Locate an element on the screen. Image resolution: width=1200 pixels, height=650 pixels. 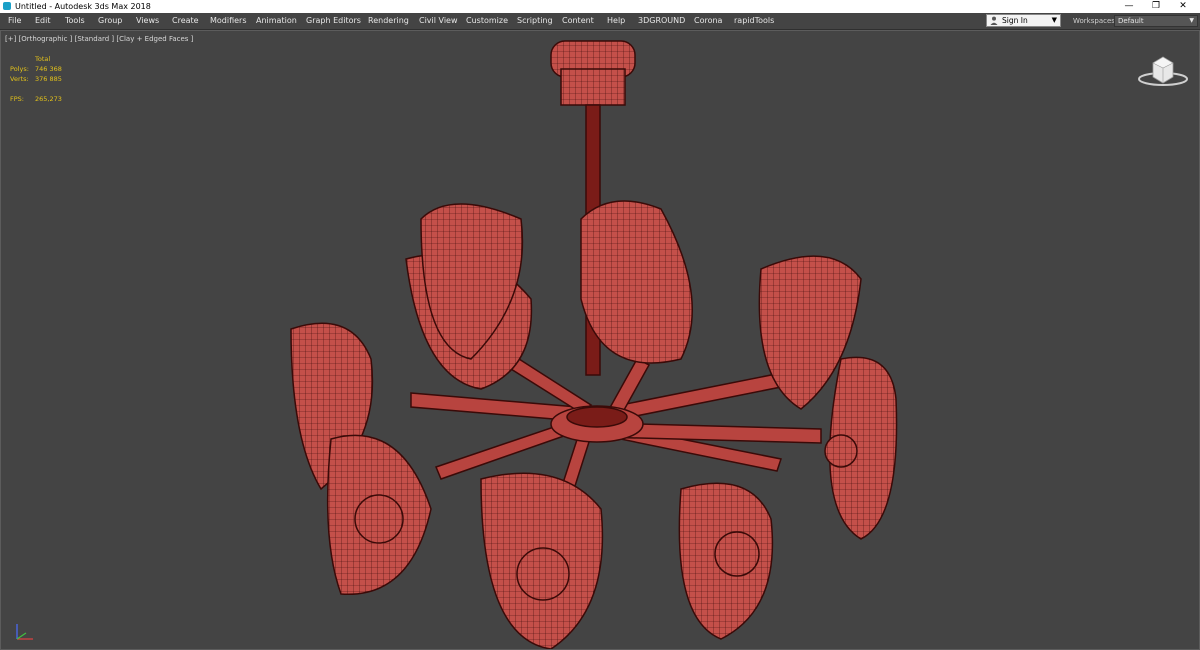
restore-button: ❐ is located at coordinates (1156, 6).